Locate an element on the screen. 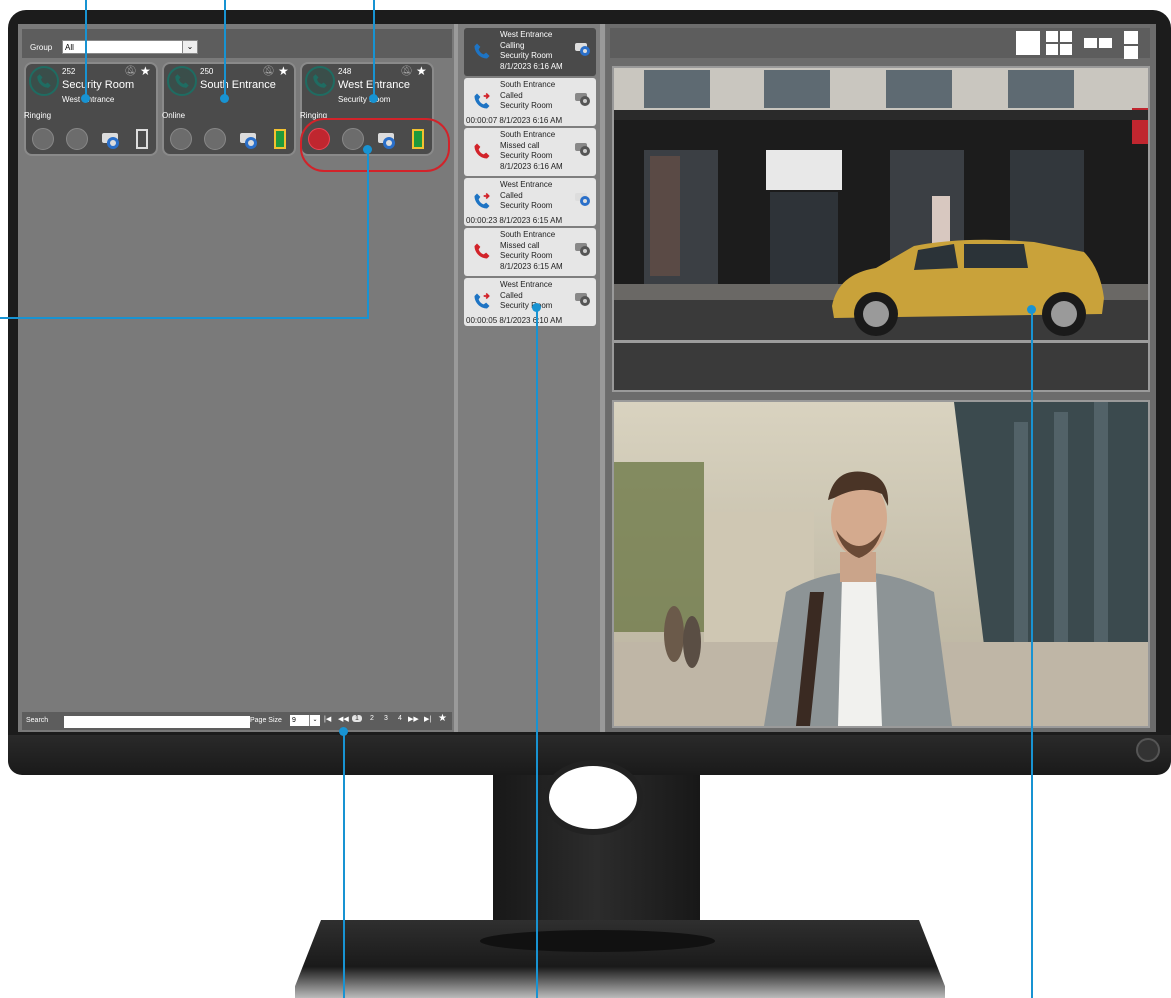 Image resolution: width=1171 pixels, height=998 pixels. first-page-icon: |◀ is located at coordinates (327, 719).